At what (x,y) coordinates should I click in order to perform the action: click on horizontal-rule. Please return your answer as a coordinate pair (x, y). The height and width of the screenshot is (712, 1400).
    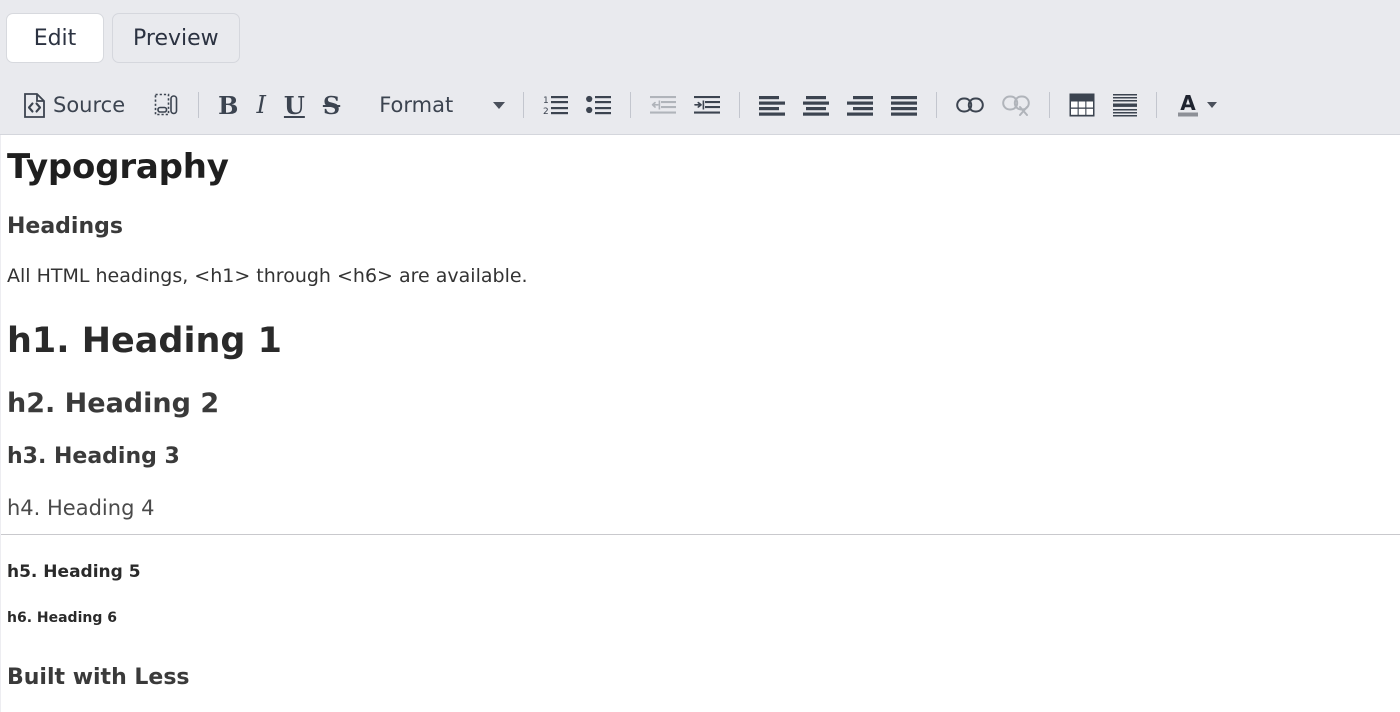
    Looking at the image, I should click on (700, 534).